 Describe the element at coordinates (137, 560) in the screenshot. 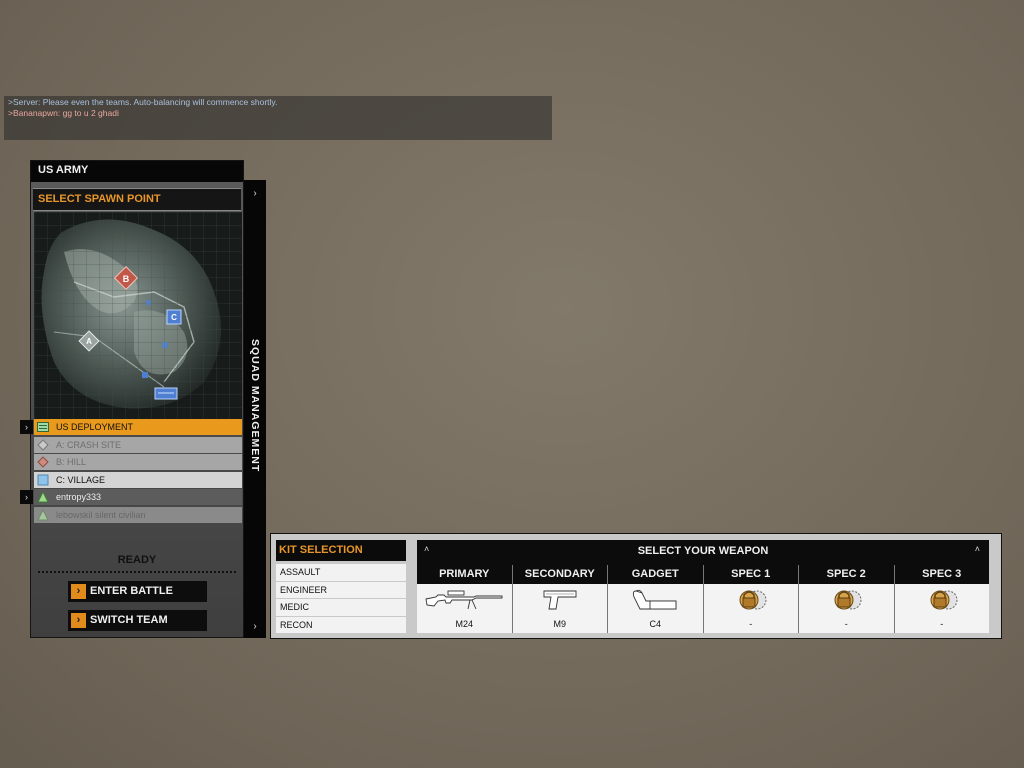

I see `ready-label: READY` at that location.